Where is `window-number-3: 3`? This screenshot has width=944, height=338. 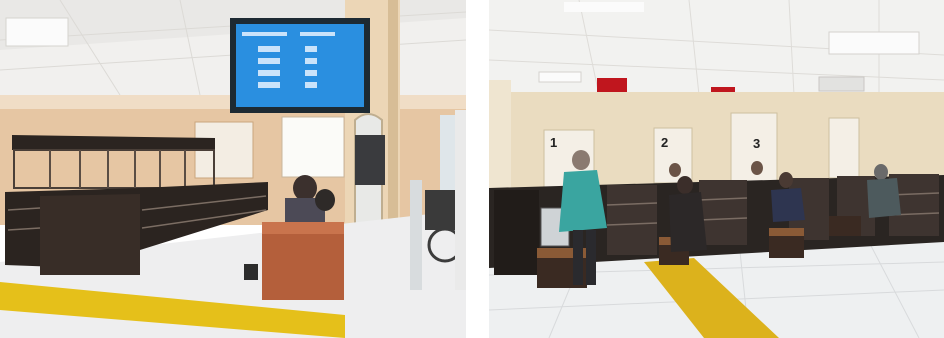
window-number-3: 3 is located at coordinates (756, 143).